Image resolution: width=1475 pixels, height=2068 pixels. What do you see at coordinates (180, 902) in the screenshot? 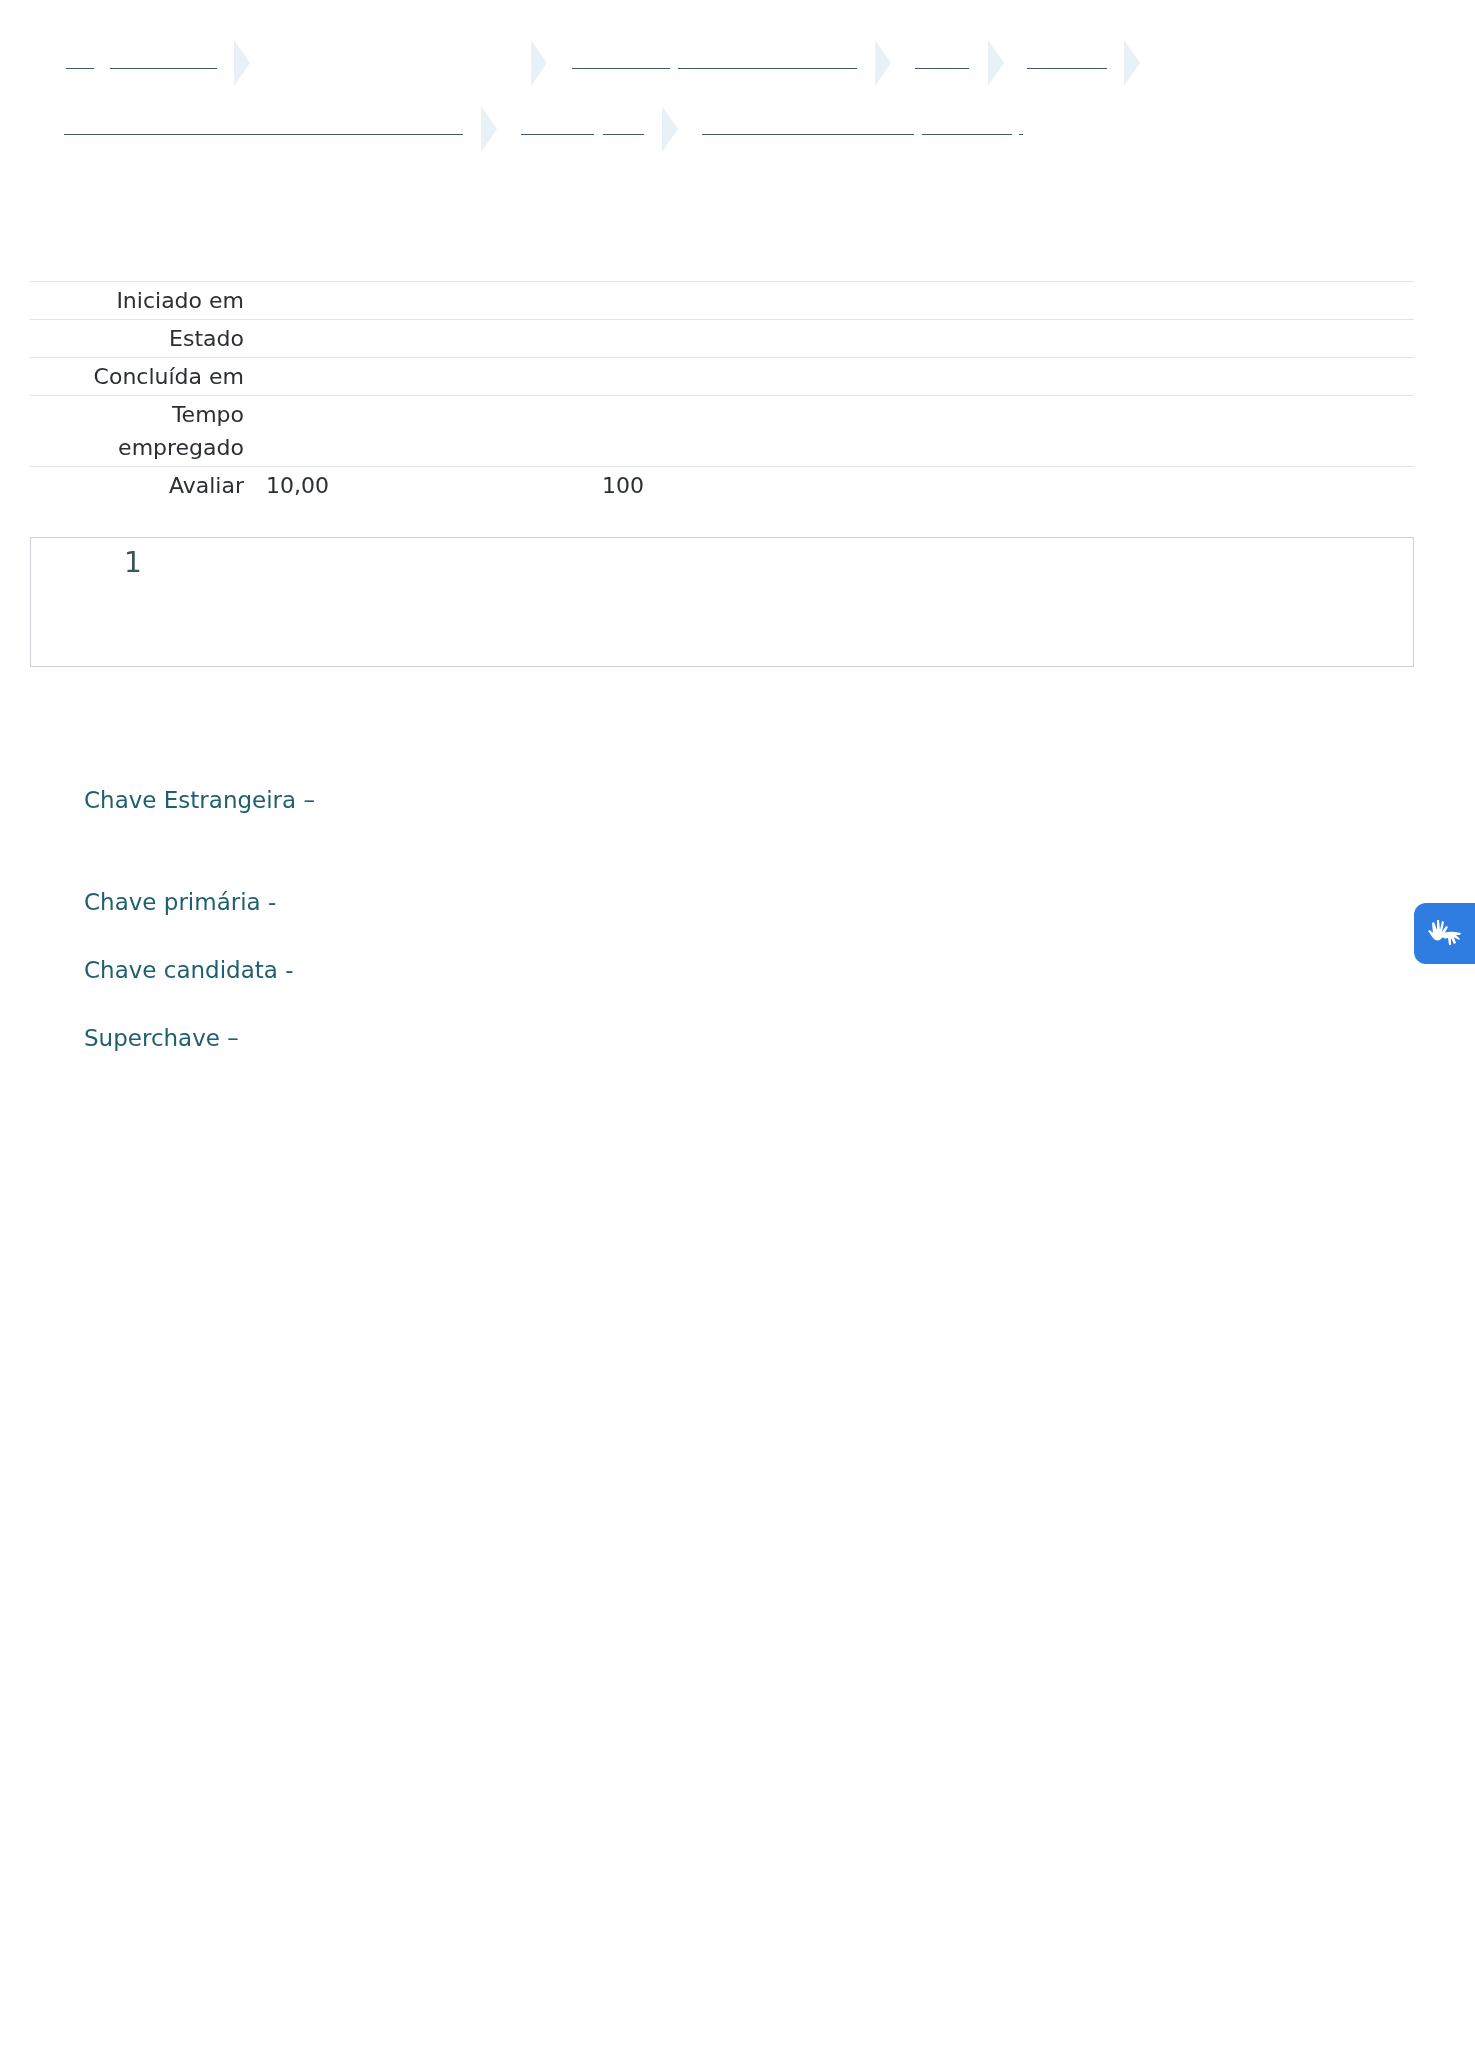
I see `term-heading: Chave primária -` at bounding box center [180, 902].